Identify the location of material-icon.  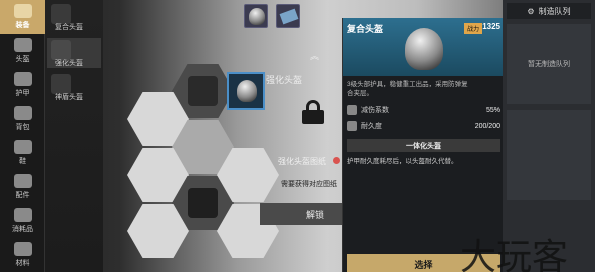
(22, 249).